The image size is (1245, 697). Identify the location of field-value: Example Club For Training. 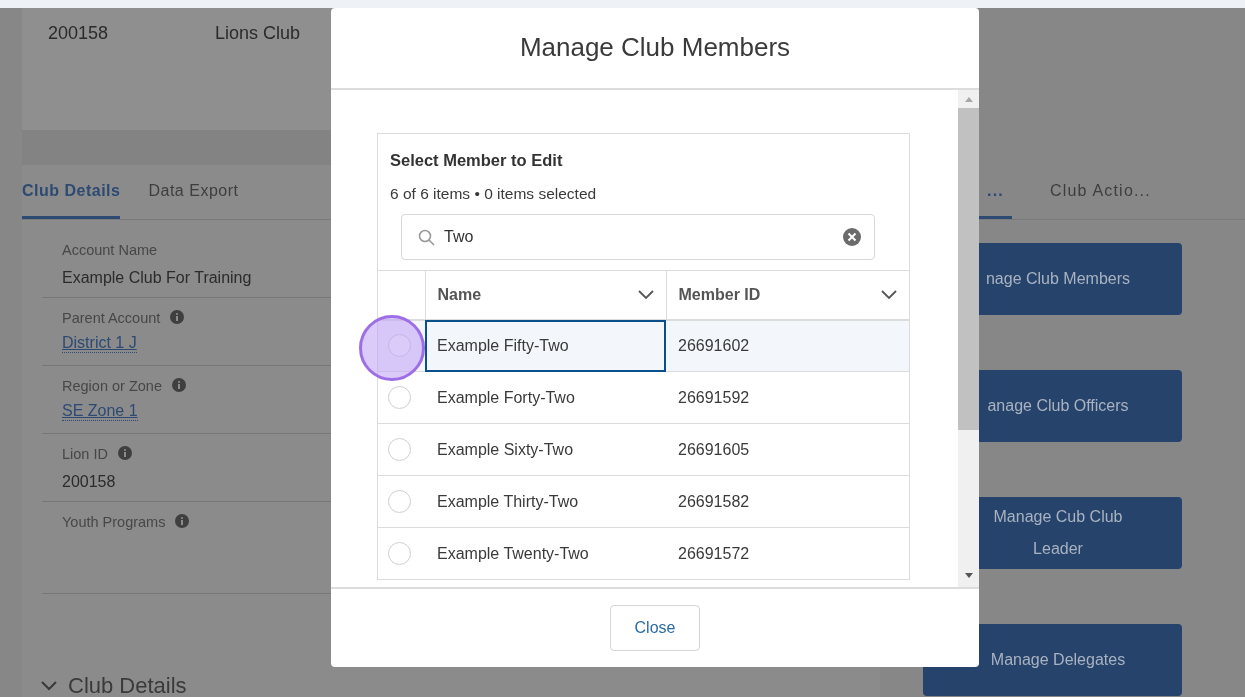
(157, 278).